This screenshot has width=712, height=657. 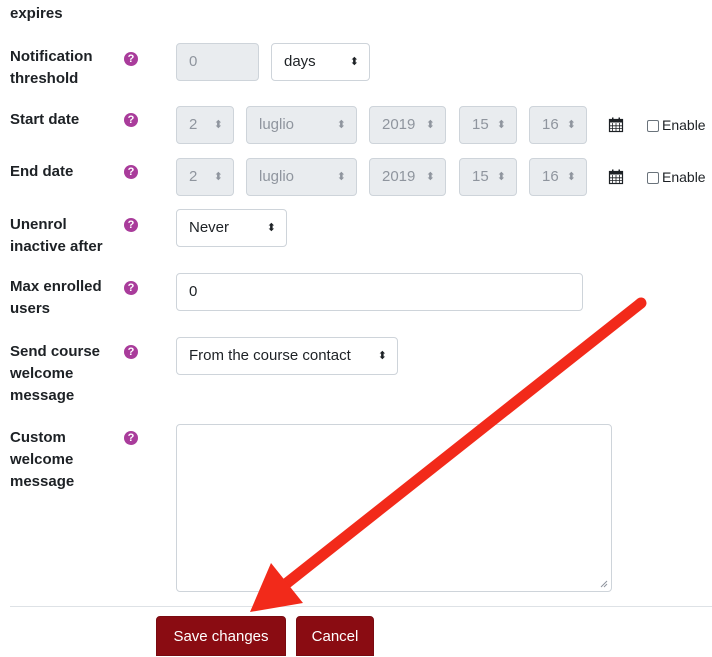 I want to click on end-month-select: luglio ⬍, so click(x=301, y=177).